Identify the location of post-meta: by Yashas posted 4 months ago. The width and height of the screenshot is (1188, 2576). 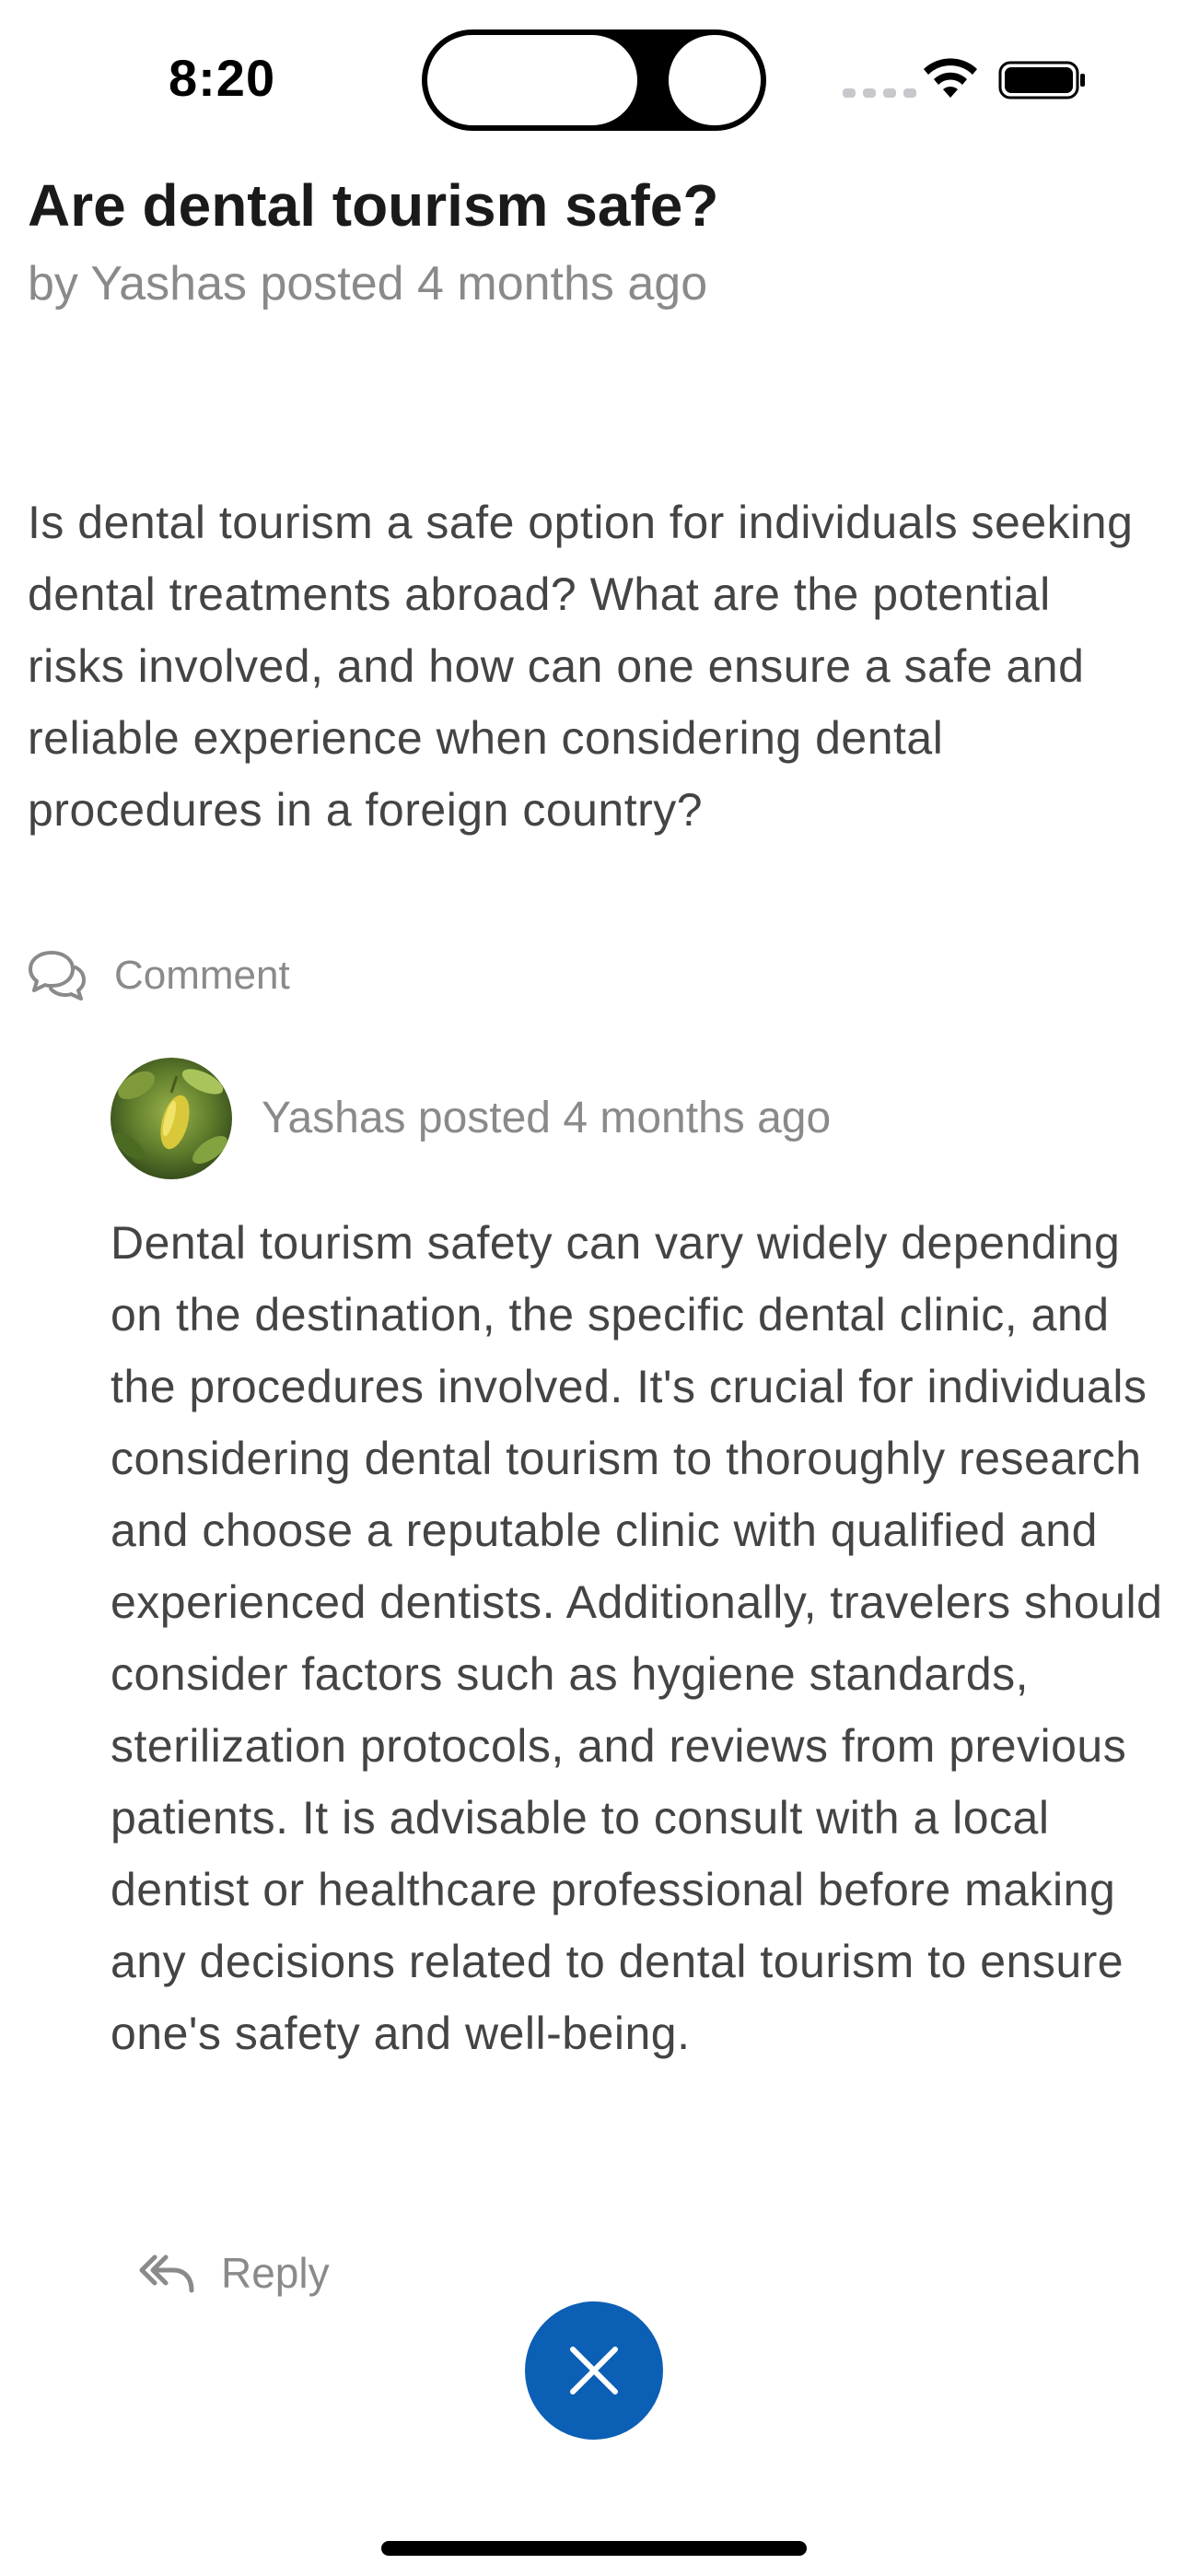
(368, 283).